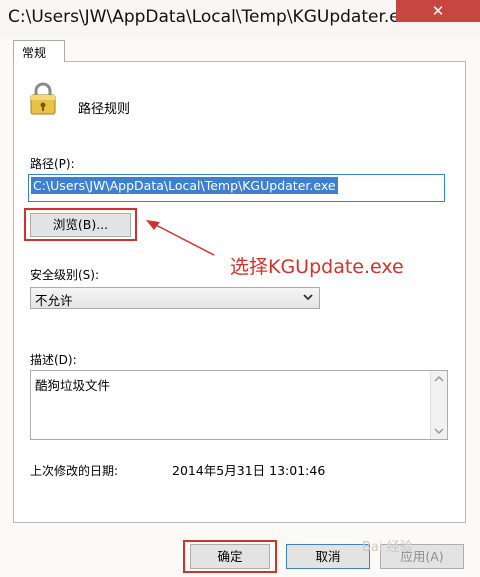  I want to click on tab-general: 常规, so click(39, 51).